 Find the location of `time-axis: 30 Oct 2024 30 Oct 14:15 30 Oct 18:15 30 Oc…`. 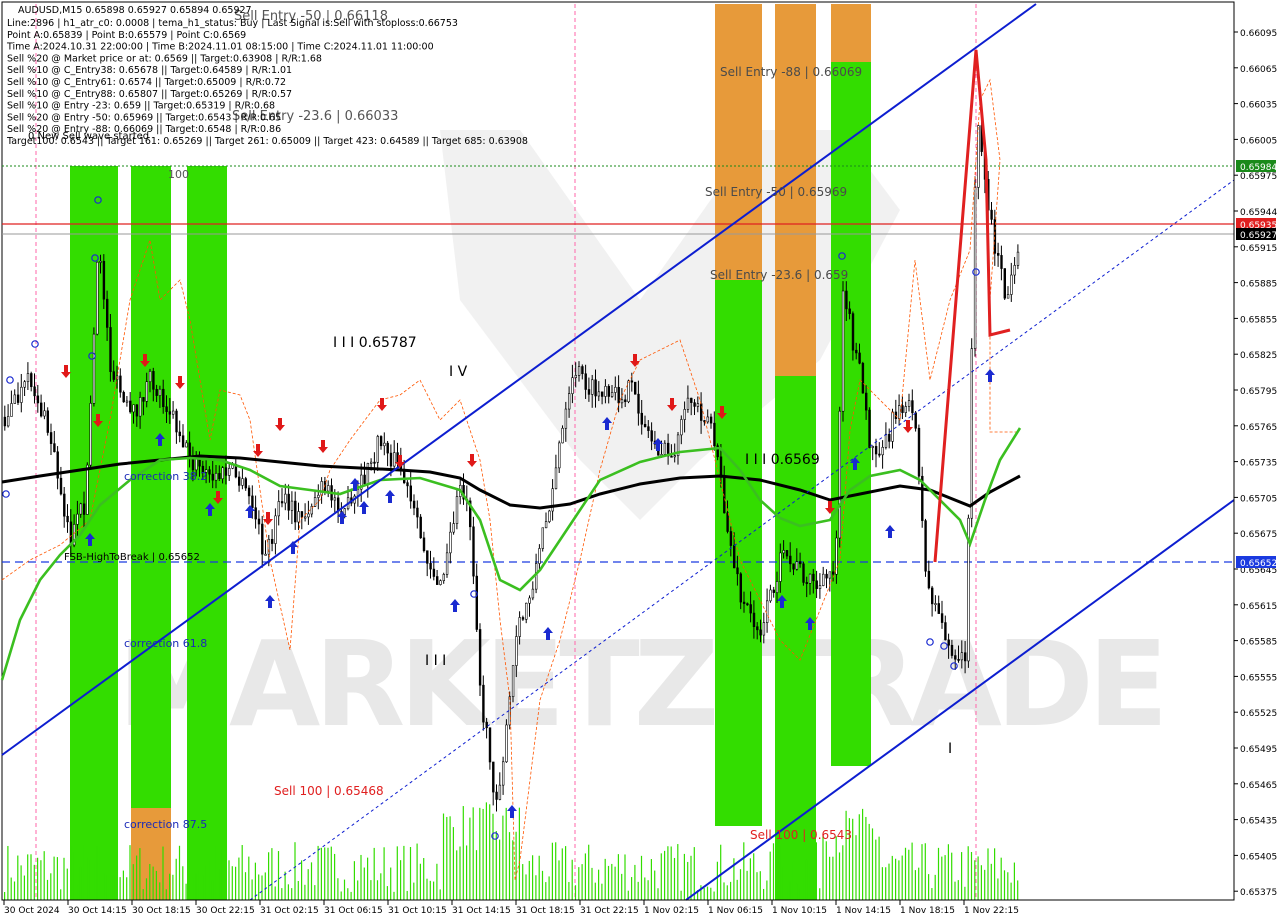

time-axis: 30 Oct 2024 30 Oct 14:15 30 Oct 18:15 30 Oc… is located at coordinates (618, 907).